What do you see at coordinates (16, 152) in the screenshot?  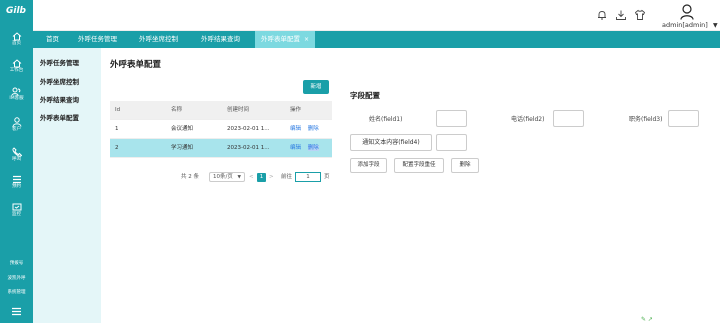 I see `call-icon` at bounding box center [16, 152].